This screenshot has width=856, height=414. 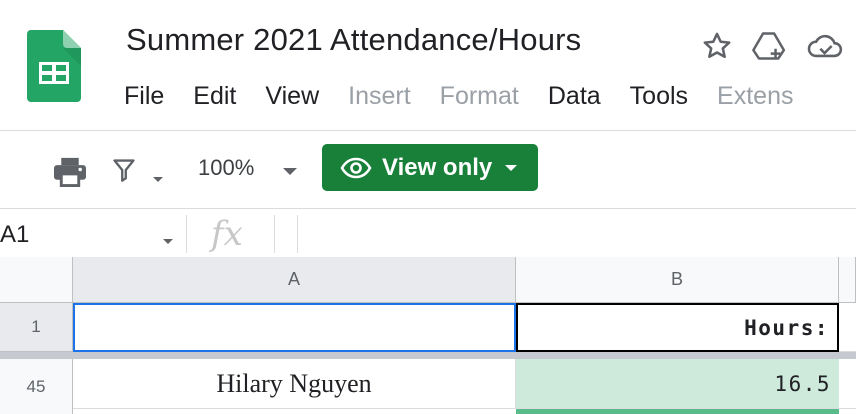 I want to click on view-only-button: View only, so click(x=430, y=167).